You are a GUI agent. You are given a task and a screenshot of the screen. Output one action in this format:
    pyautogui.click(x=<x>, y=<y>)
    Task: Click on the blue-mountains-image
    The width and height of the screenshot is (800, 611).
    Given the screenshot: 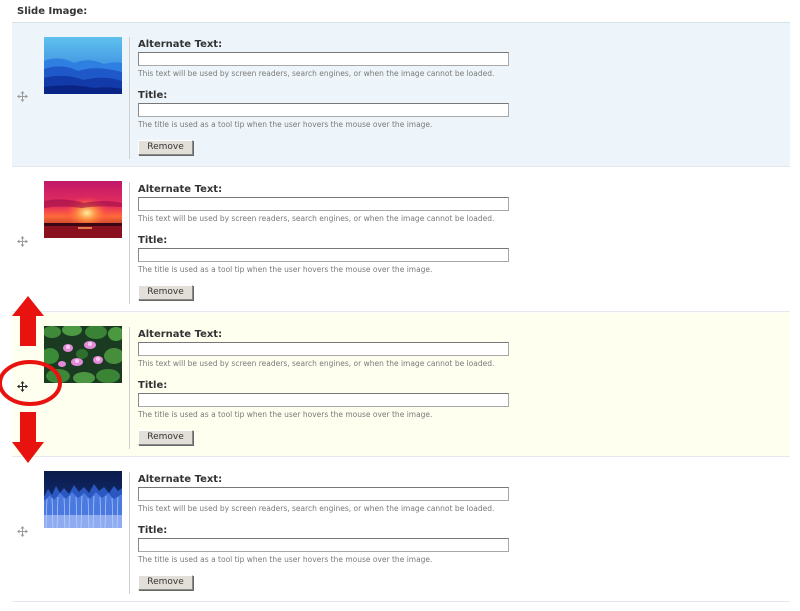 What is the action you would take?
    pyautogui.click(x=83, y=65)
    